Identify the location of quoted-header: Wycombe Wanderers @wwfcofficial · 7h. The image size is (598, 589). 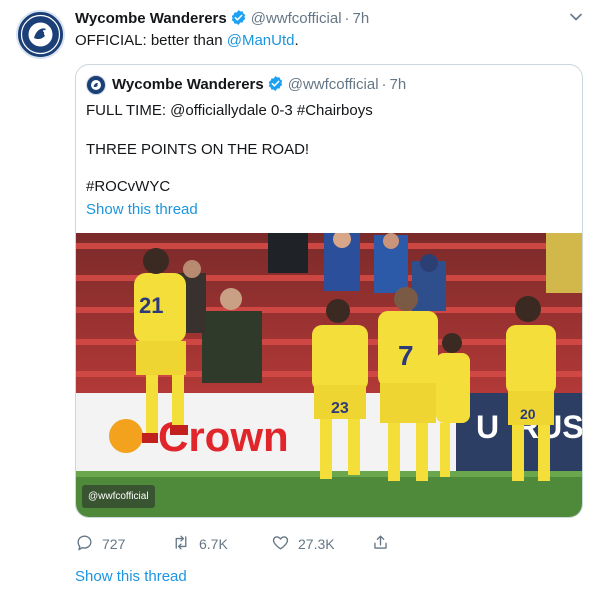
(259, 86).